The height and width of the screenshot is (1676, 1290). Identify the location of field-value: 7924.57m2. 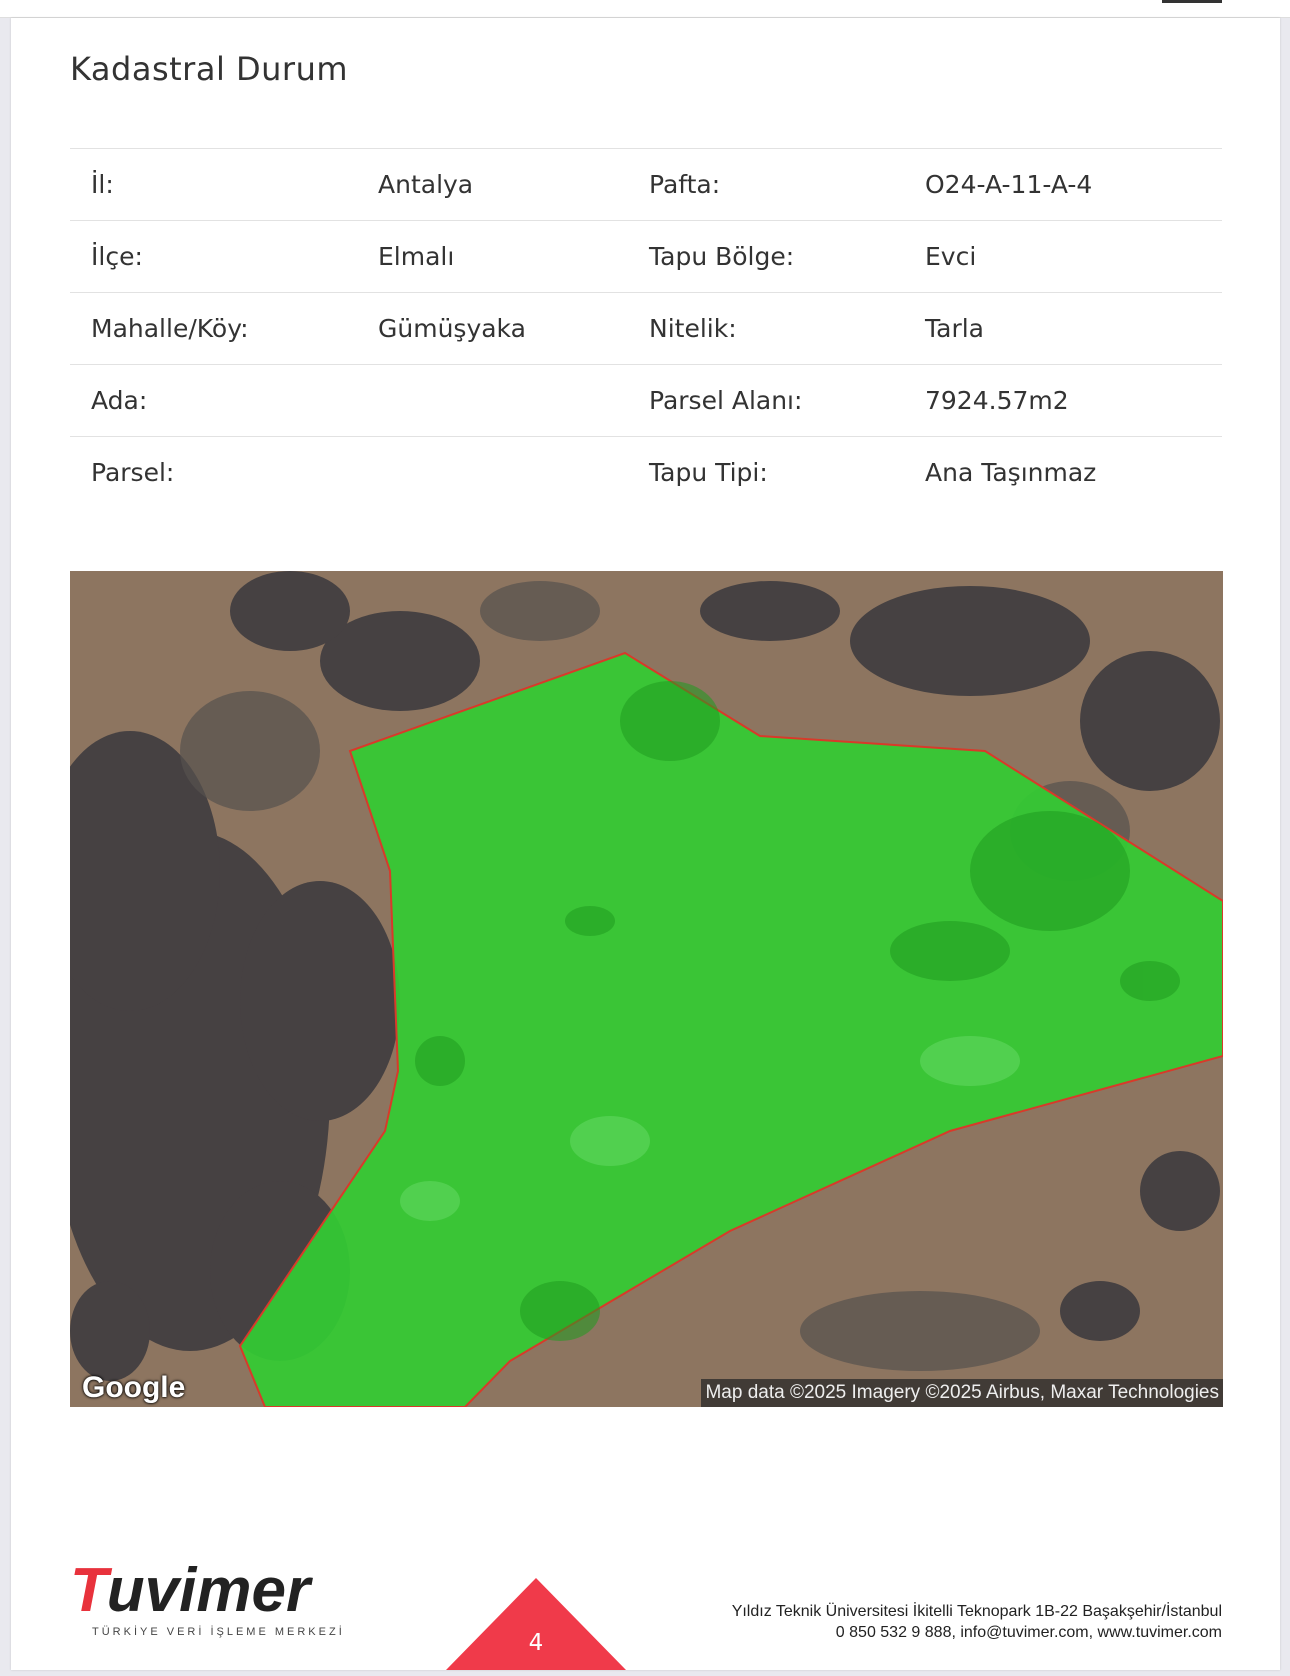
(997, 400).